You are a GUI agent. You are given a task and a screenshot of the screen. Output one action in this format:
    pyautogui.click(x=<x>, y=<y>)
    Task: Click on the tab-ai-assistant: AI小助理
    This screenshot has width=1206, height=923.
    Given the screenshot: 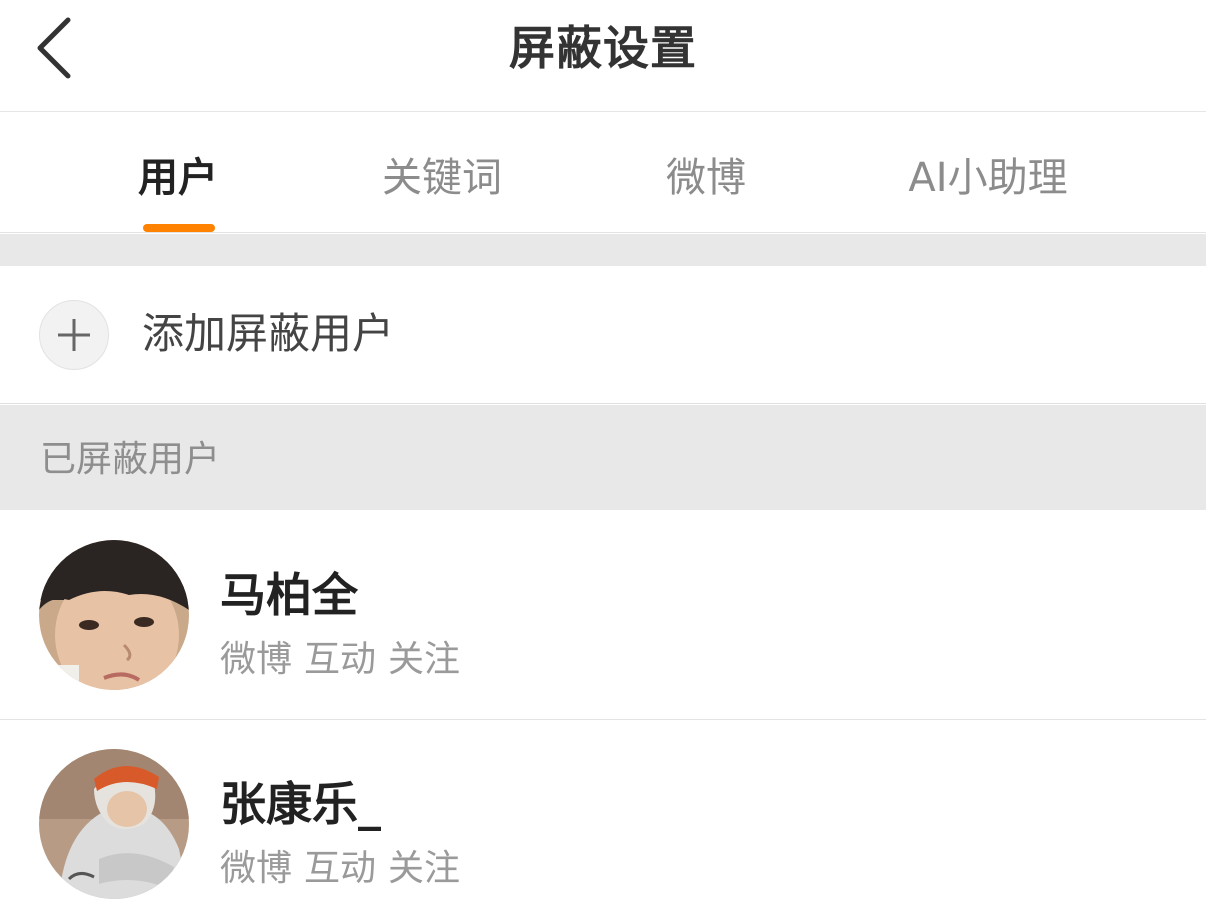 What is the action you would take?
    pyautogui.click(x=988, y=178)
    